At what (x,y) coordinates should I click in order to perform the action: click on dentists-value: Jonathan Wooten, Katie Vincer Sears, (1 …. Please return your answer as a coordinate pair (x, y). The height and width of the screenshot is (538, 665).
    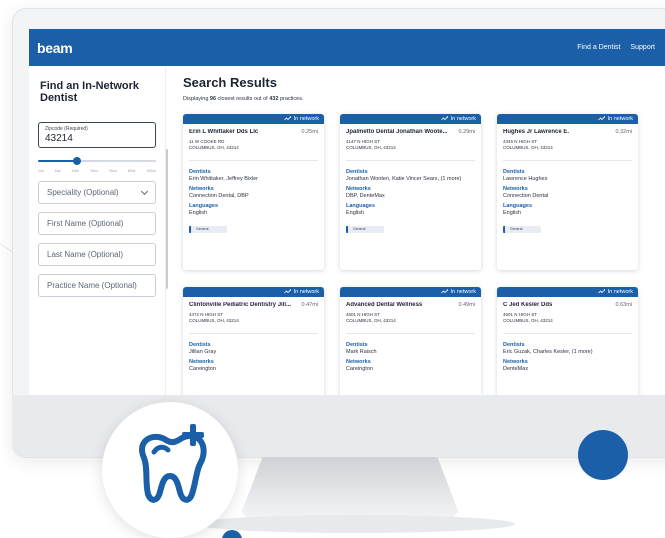
    Looking at the image, I should click on (404, 178).